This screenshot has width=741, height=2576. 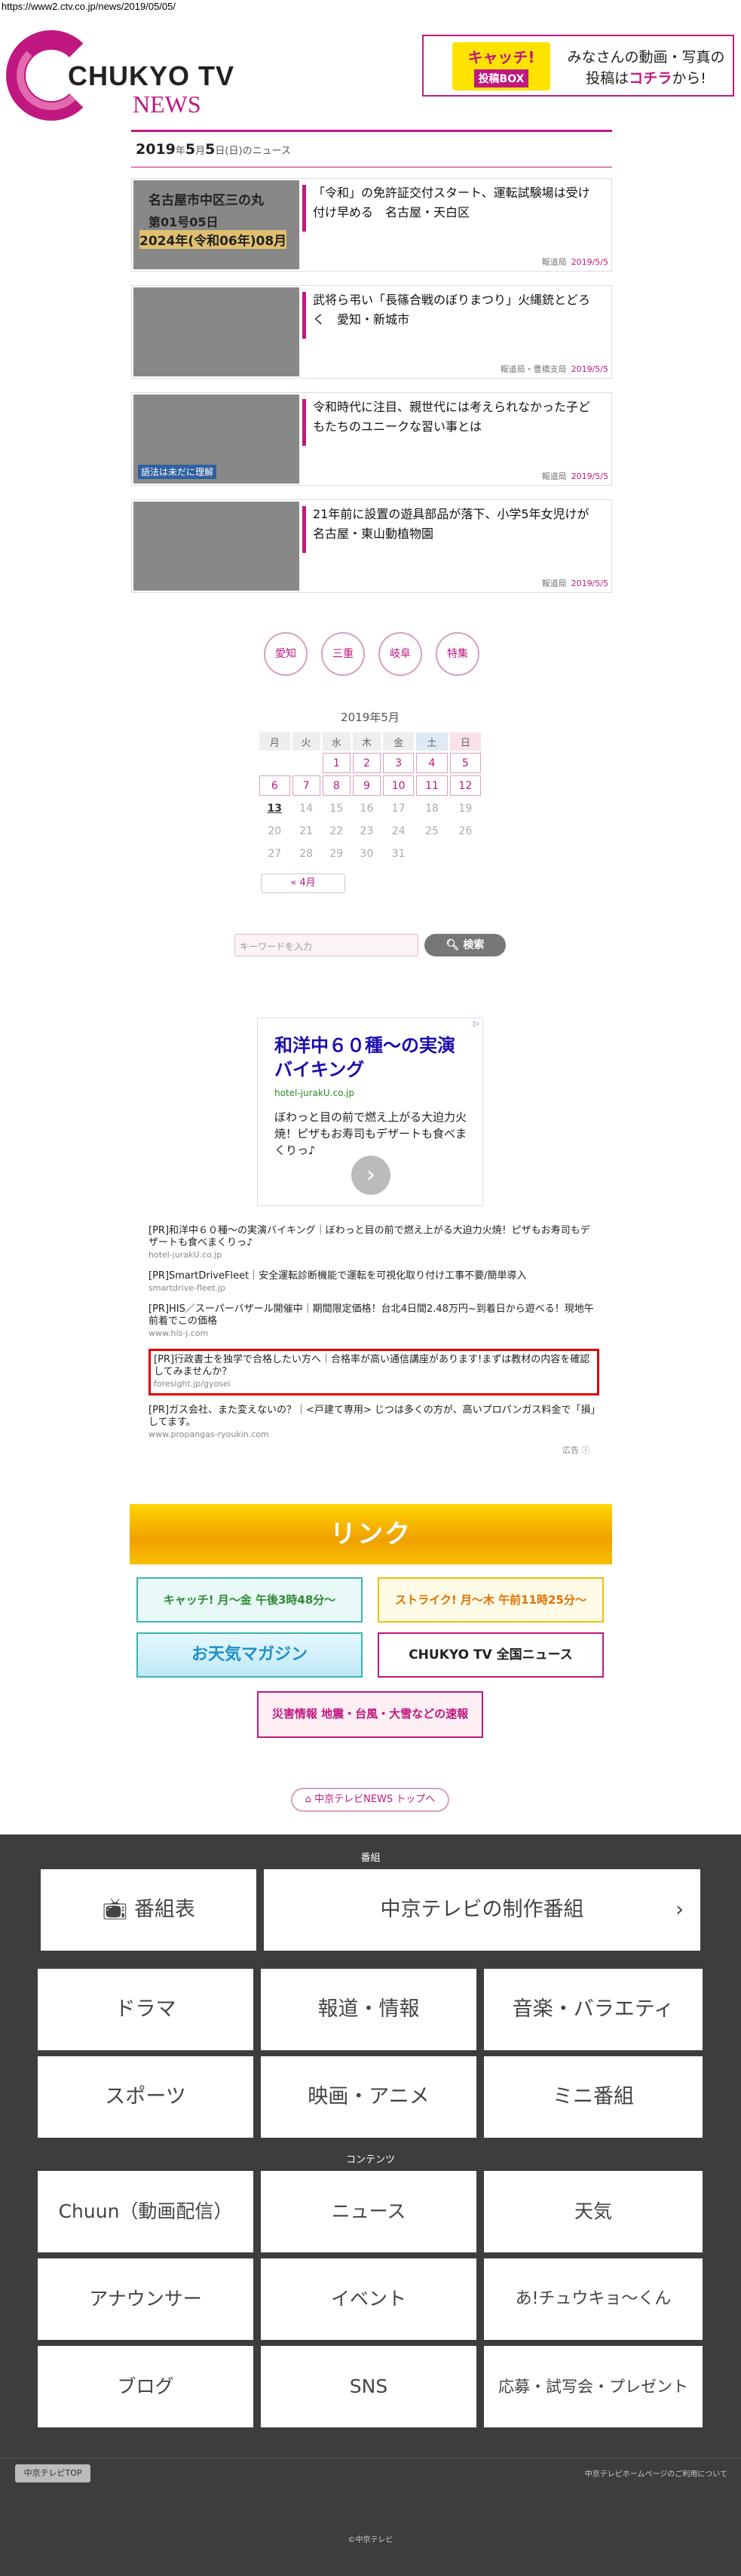 What do you see at coordinates (145, 2097) in the screenshot?
I see `footer-program-button: スポーツ` at bounding box center [145, 2097].